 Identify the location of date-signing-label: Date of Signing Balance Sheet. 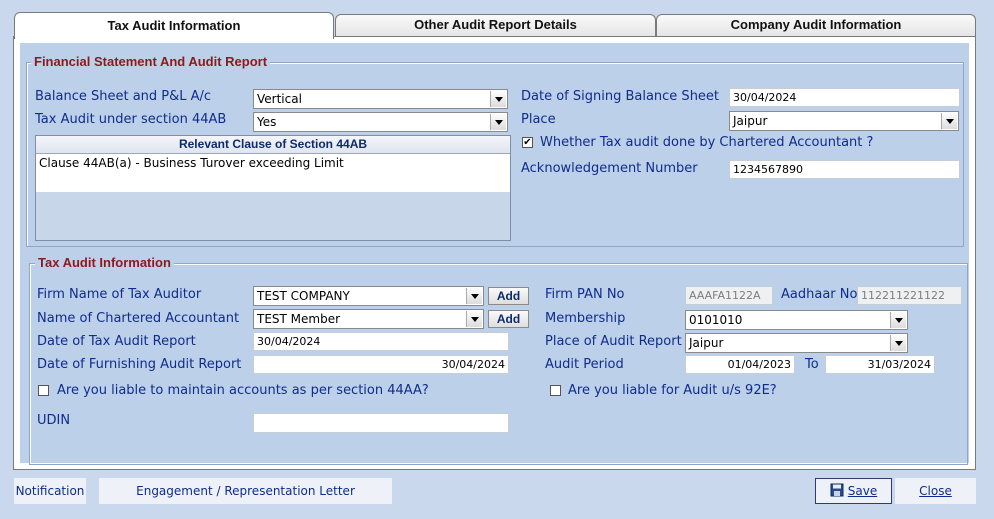
(620, 96).